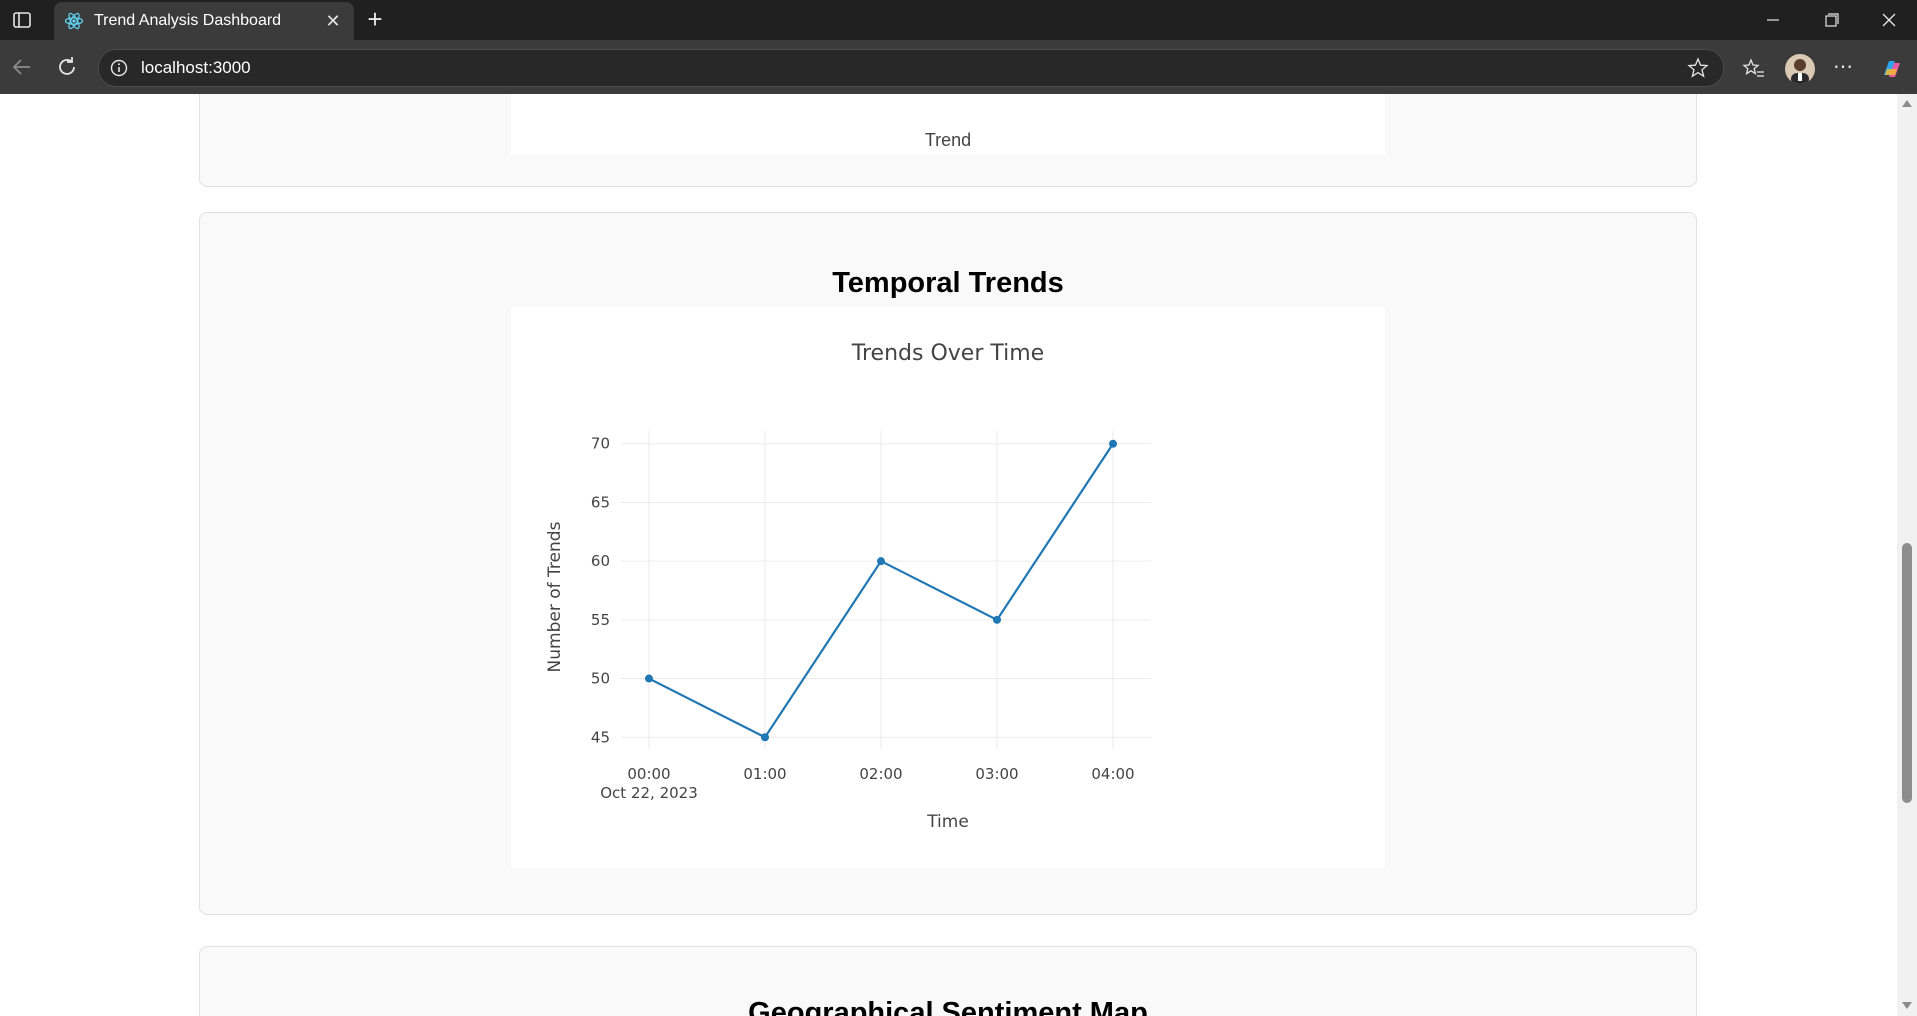 The image size is (1917, 1016). Describe the element at coordinates (333, 21) in the screenshot. I see `tab-close-icon: ✕` at that location.